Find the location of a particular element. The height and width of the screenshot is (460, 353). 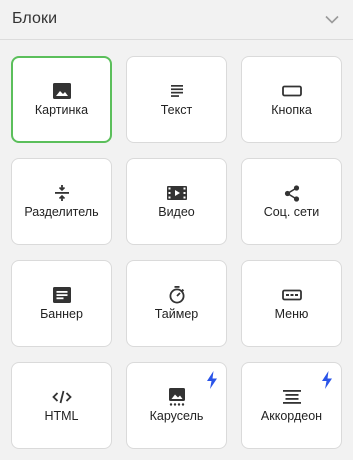

block-tile-banner: Баннер is located at coordinates (61, 303).